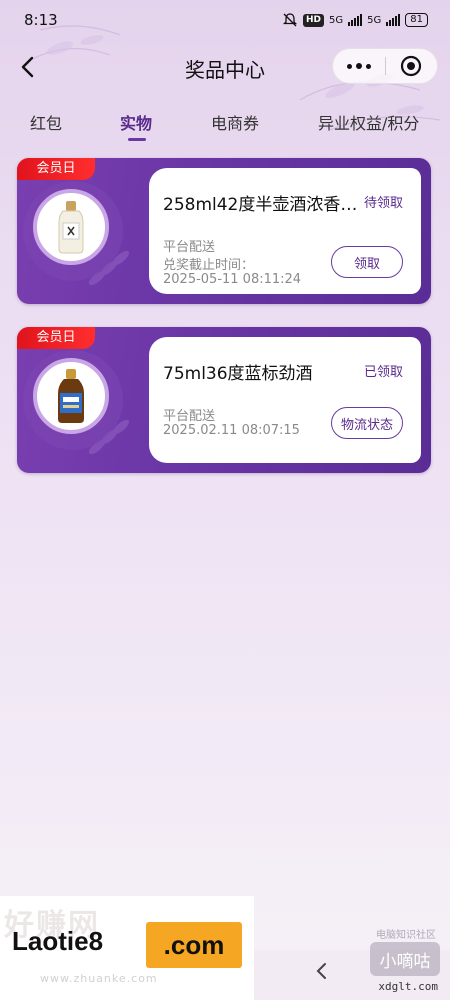 Image resolution: width=450 pixels, height=1000 pixels. Describe the element at coordinates (238, 374) in the screenshot. I see `product-name: 75ml36度蓝标劲酒` at that location.